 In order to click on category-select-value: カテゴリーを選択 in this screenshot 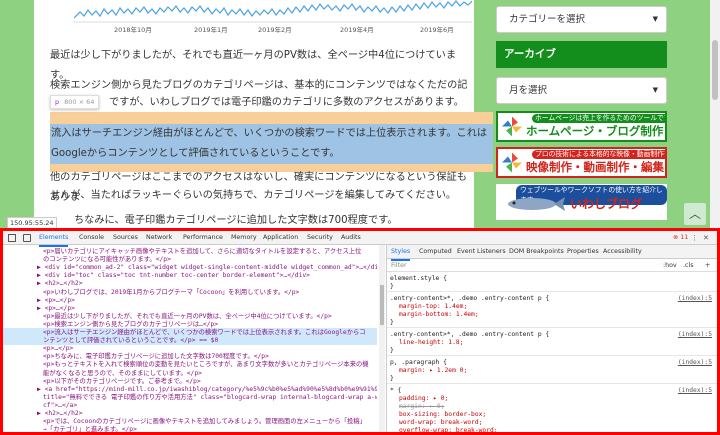, I will do `click(547, 19)`.